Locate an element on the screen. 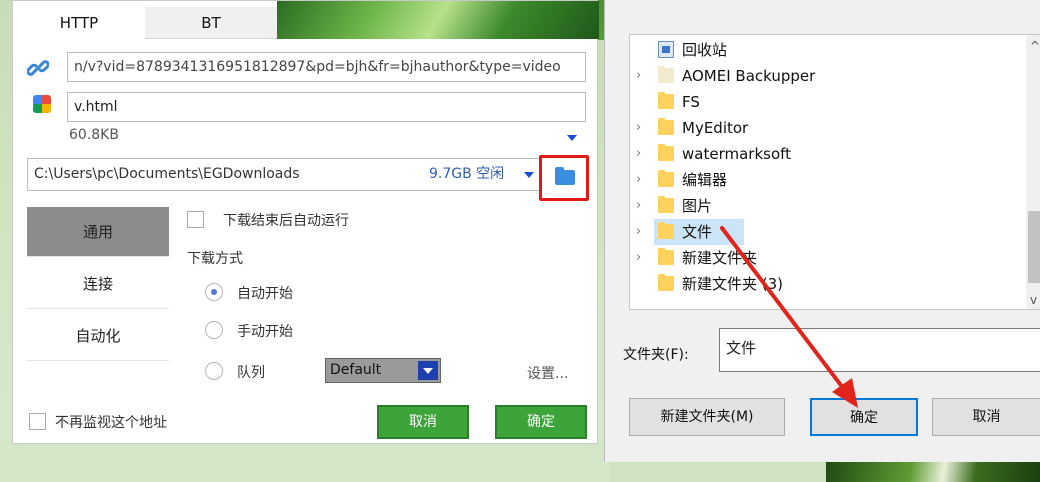 This screenshot has height=482, width=1040. browse-folder-button is located at coordinates (564, 178).